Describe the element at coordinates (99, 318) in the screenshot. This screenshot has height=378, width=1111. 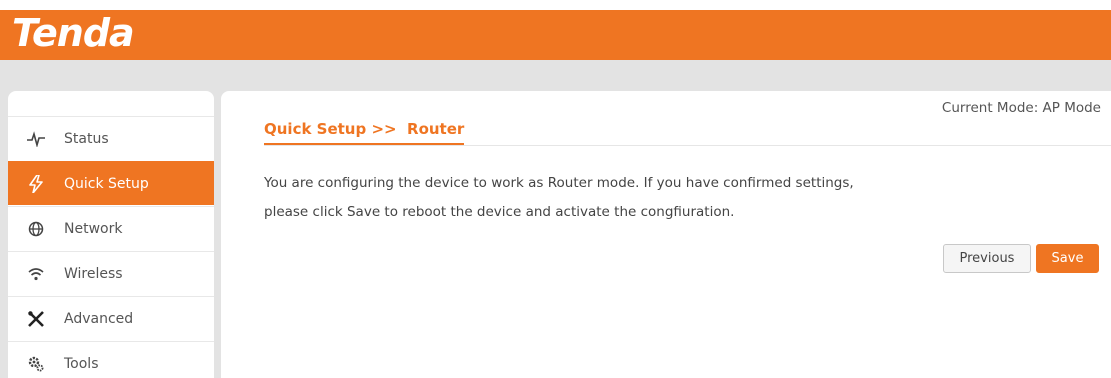
I see `sidebar-item-label: Advanced` at that location.